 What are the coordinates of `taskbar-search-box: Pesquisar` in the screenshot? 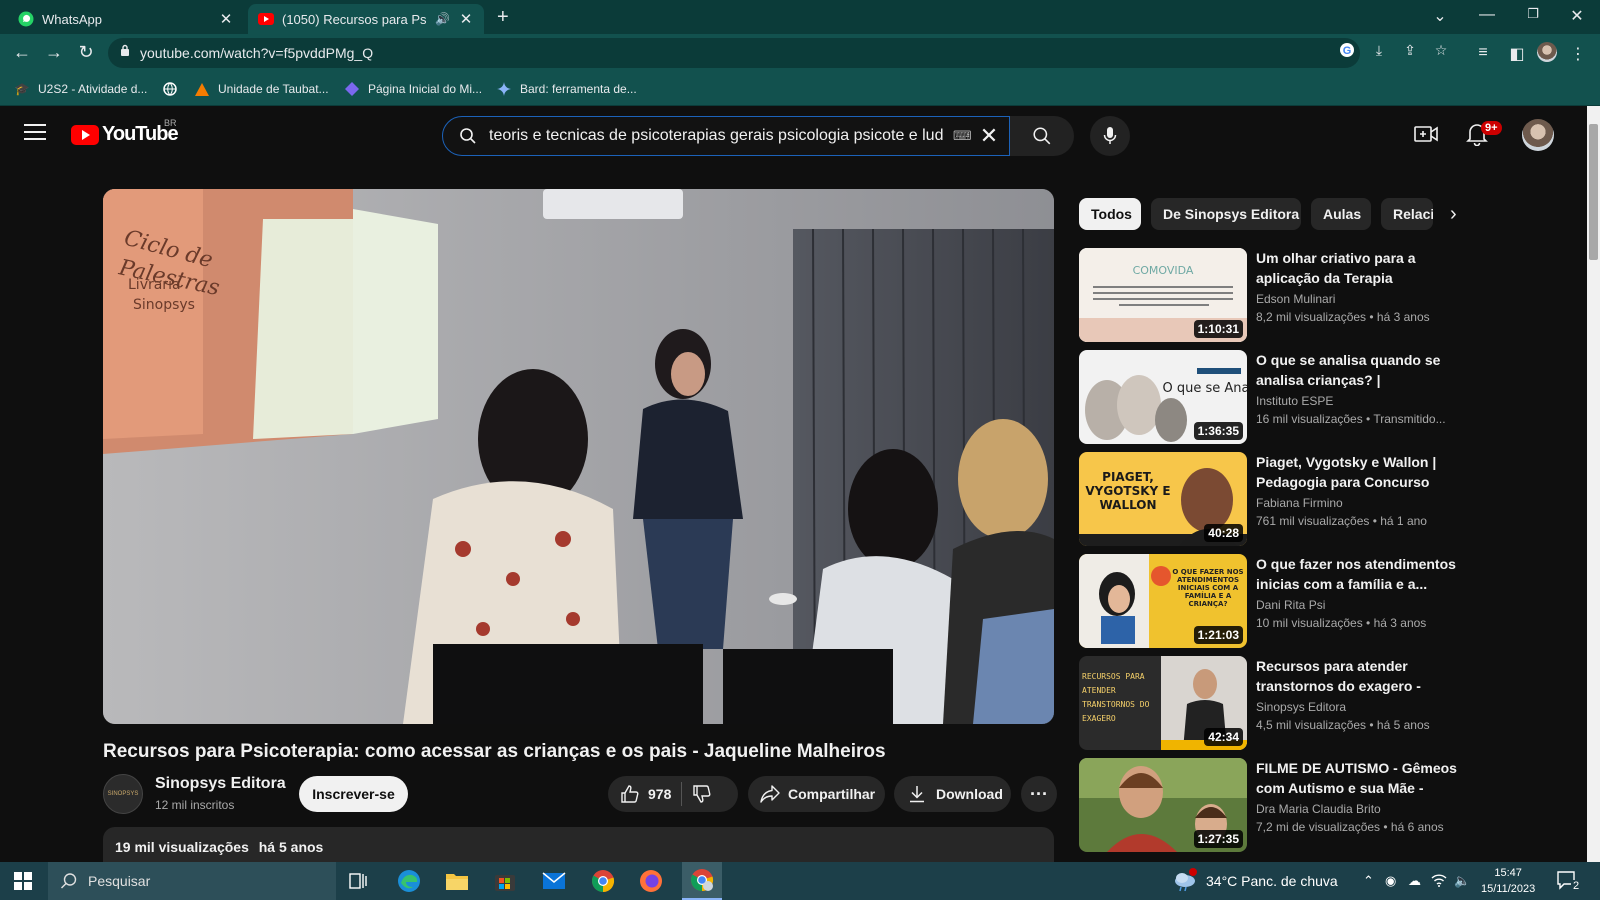 It's located at (192, 881).